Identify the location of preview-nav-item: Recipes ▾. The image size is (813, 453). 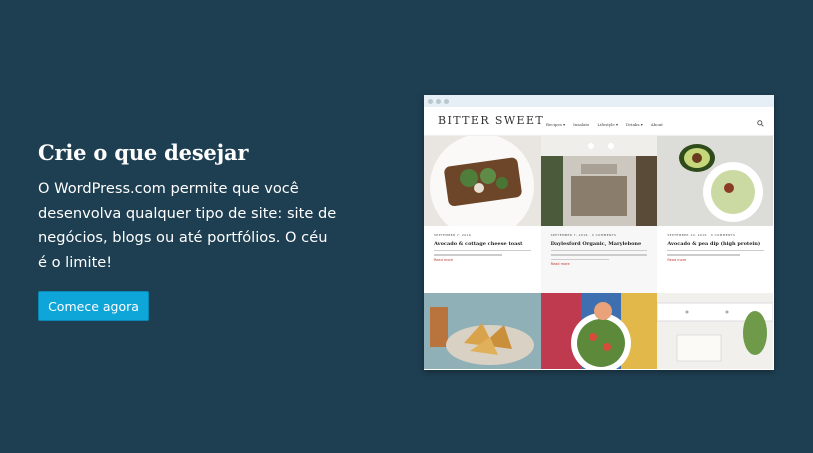
(556, 124).